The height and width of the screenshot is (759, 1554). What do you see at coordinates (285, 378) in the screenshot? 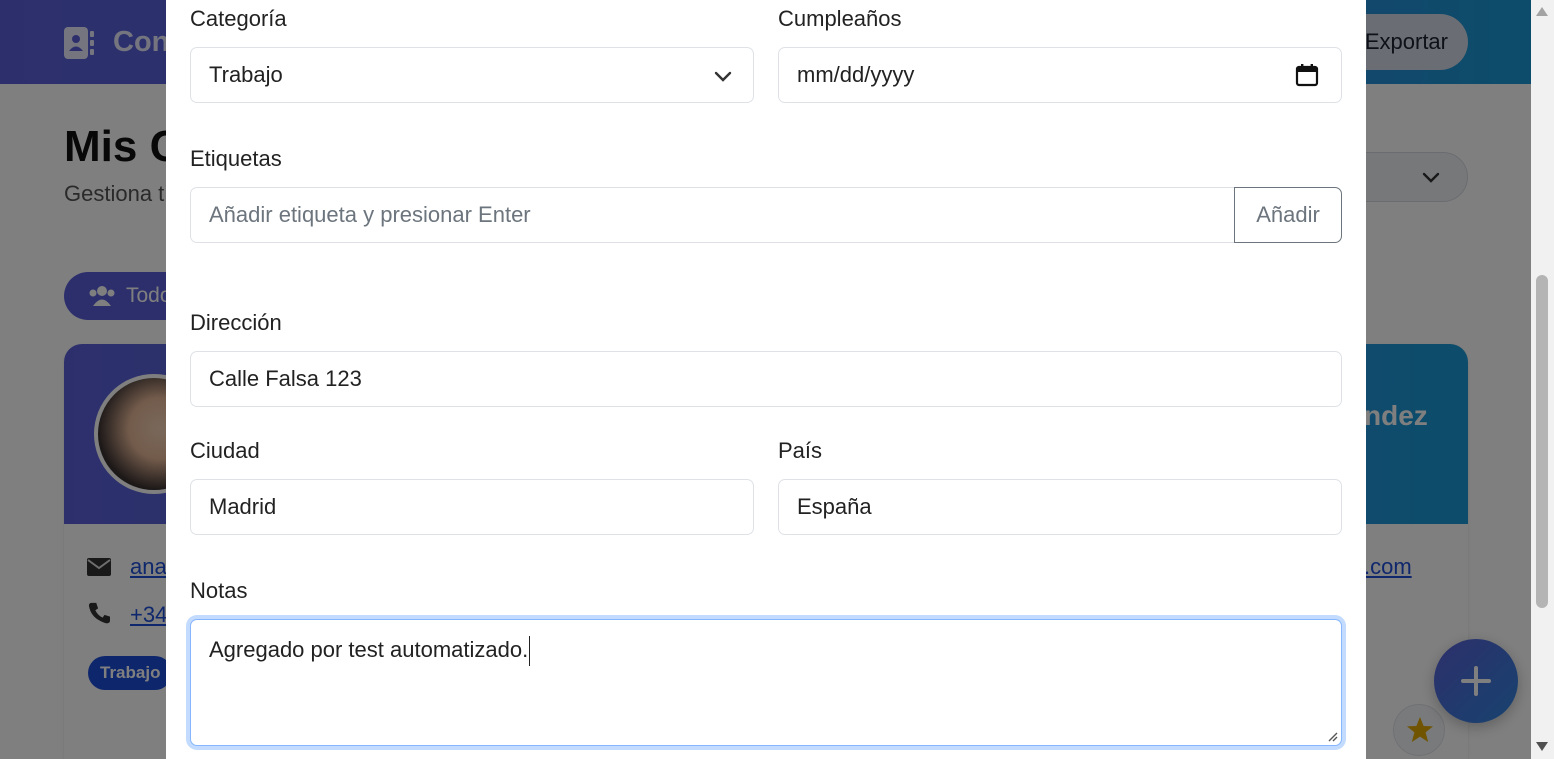
I see `address-input-value: Calle Falsa 123` at bounding box center [285, 378].